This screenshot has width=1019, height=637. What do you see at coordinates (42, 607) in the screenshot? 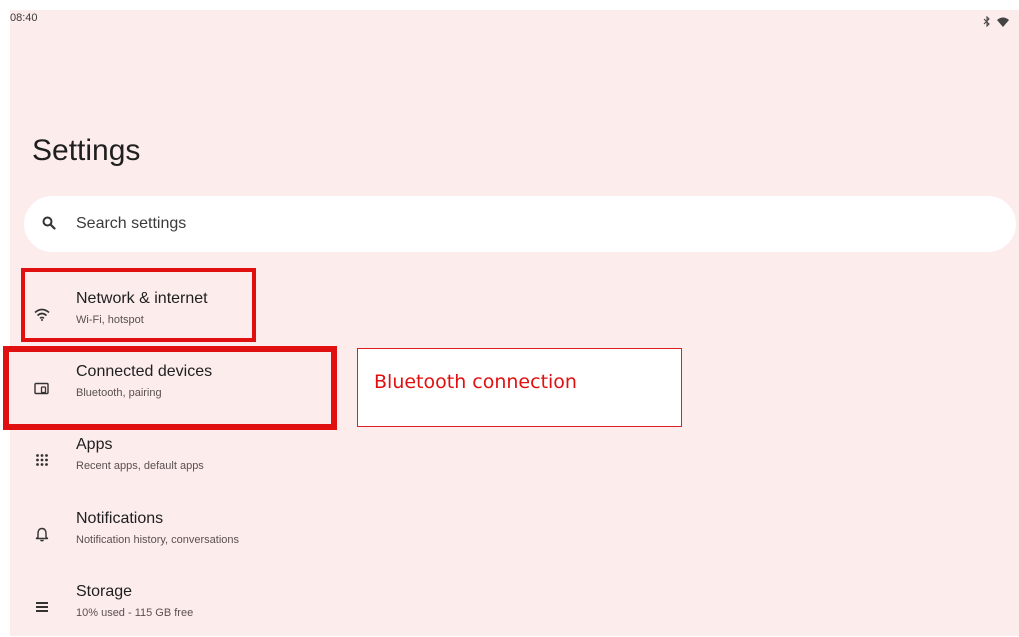
I see `storage-icon` at bounding box center [42, 607].